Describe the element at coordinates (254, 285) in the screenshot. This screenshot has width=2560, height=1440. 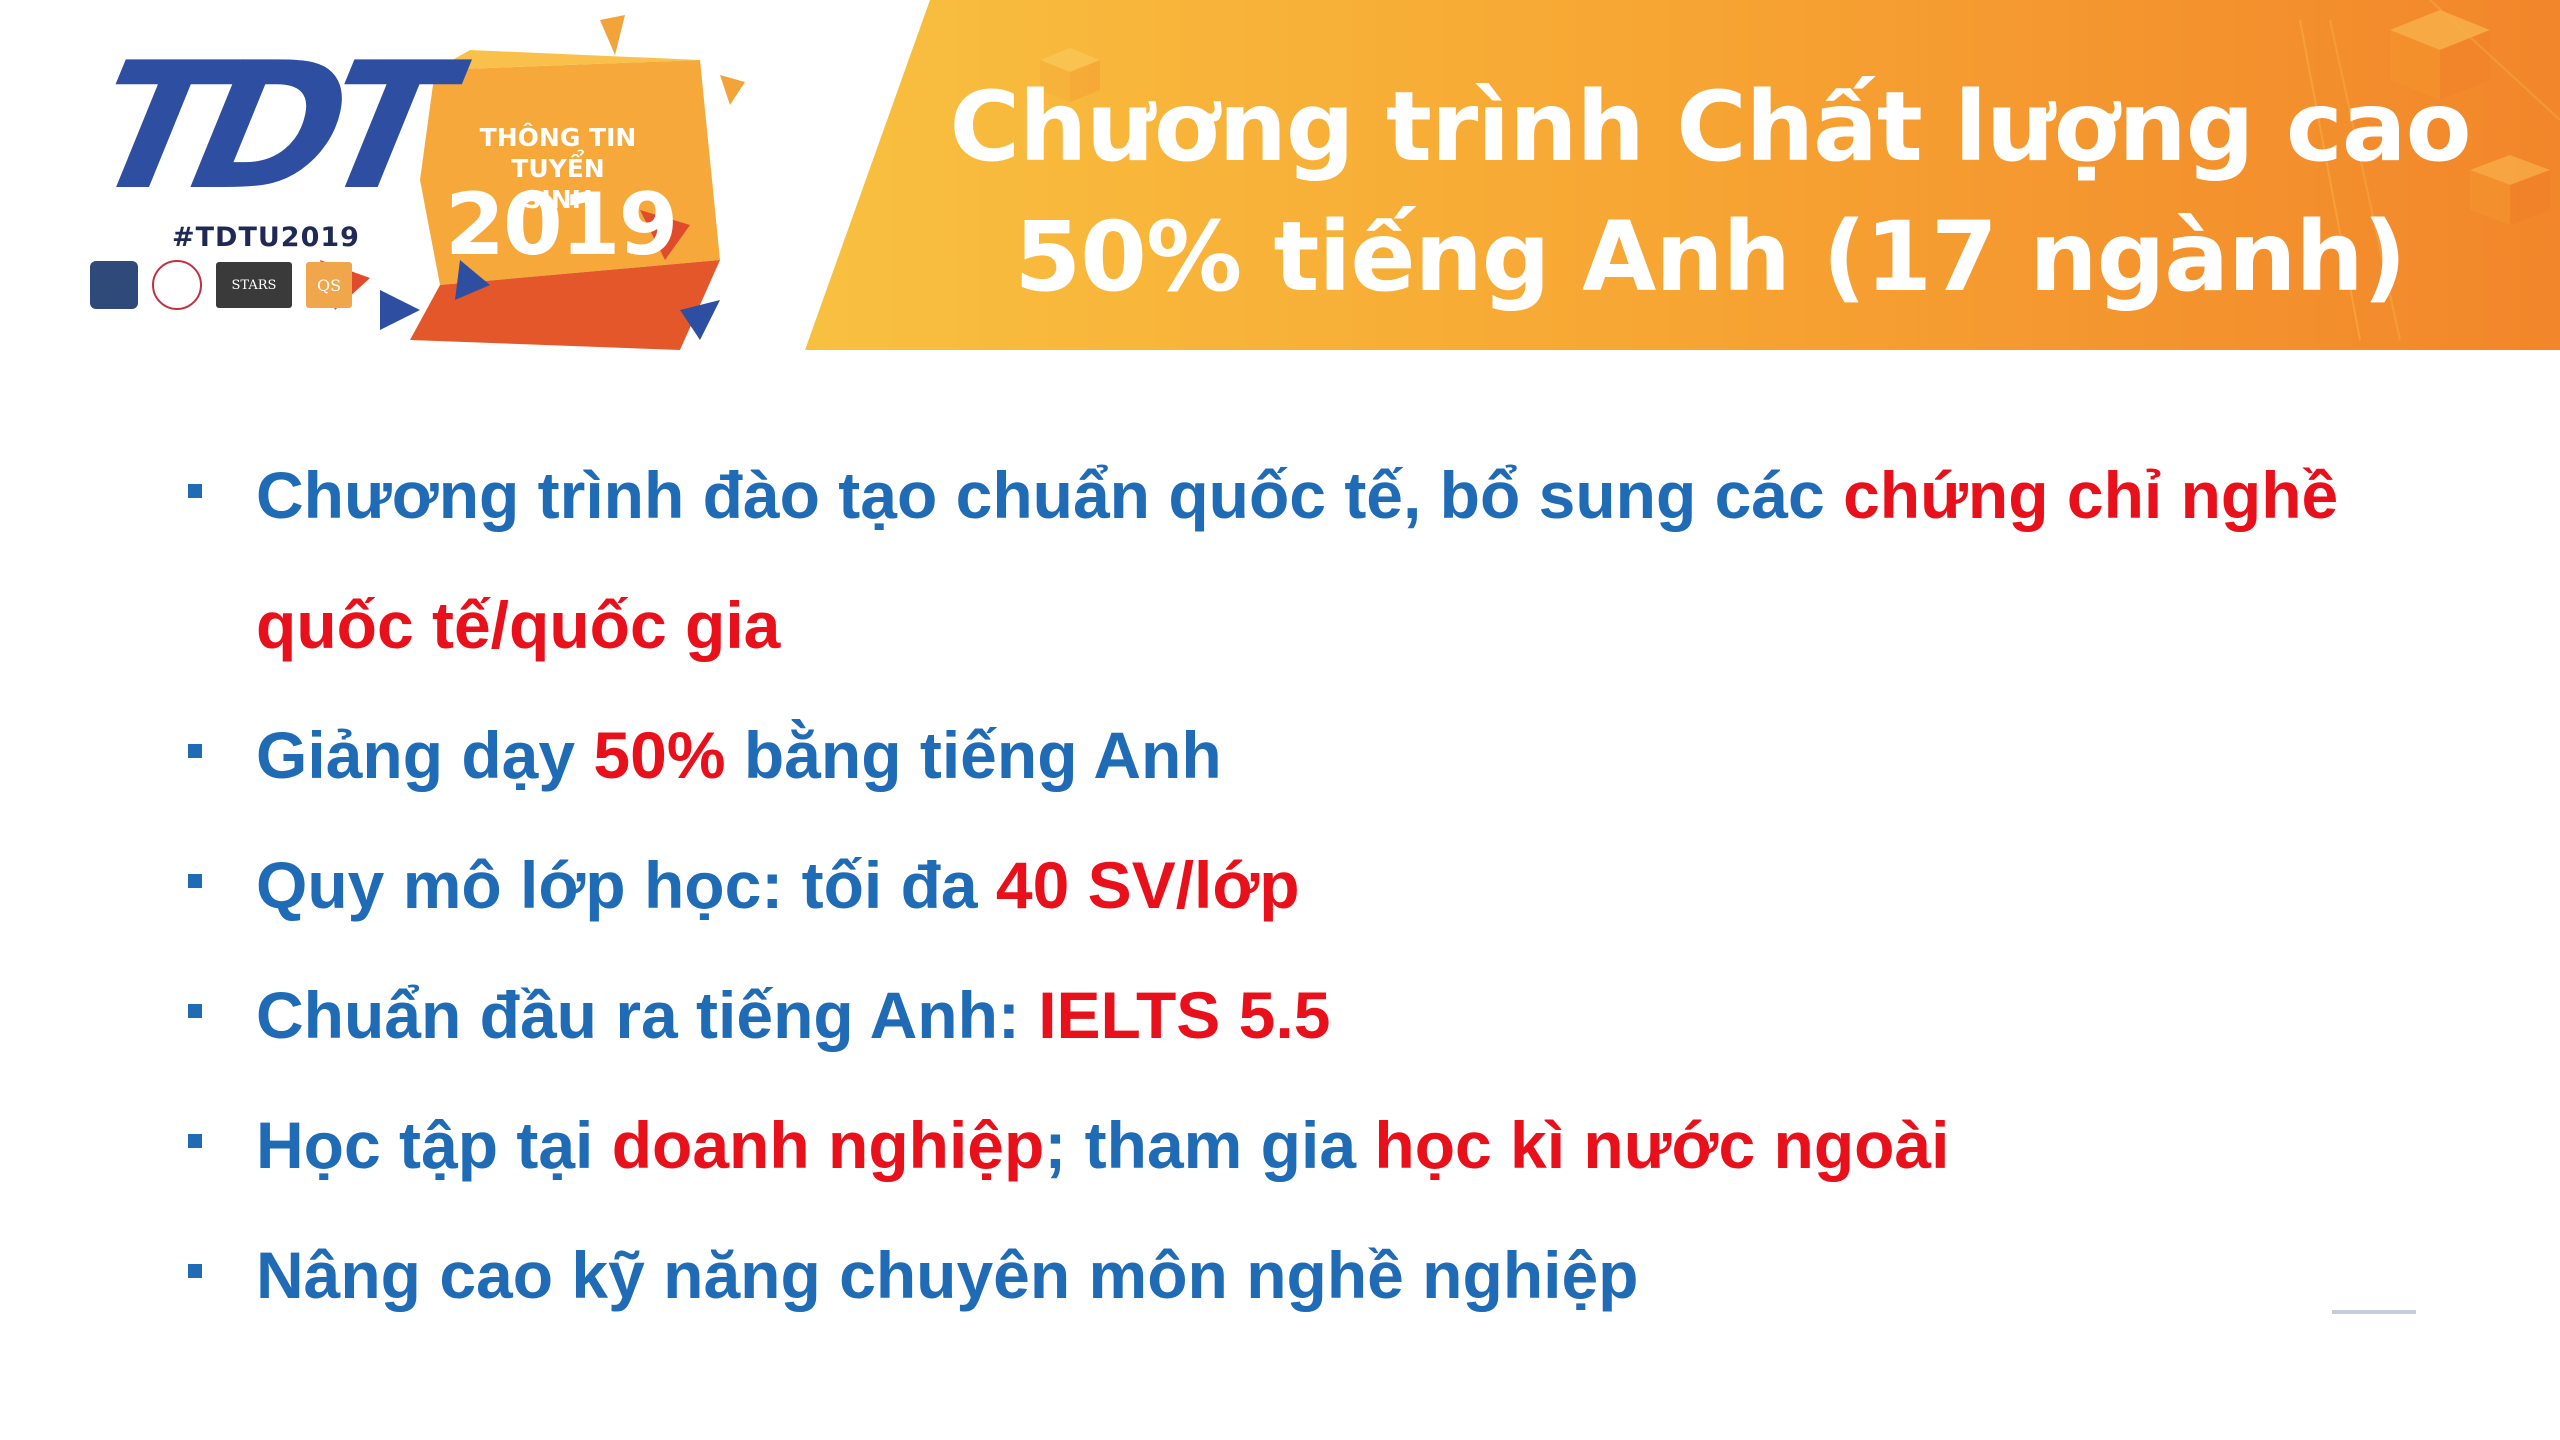
I see `stars-badge-icon: STARS` at that location.